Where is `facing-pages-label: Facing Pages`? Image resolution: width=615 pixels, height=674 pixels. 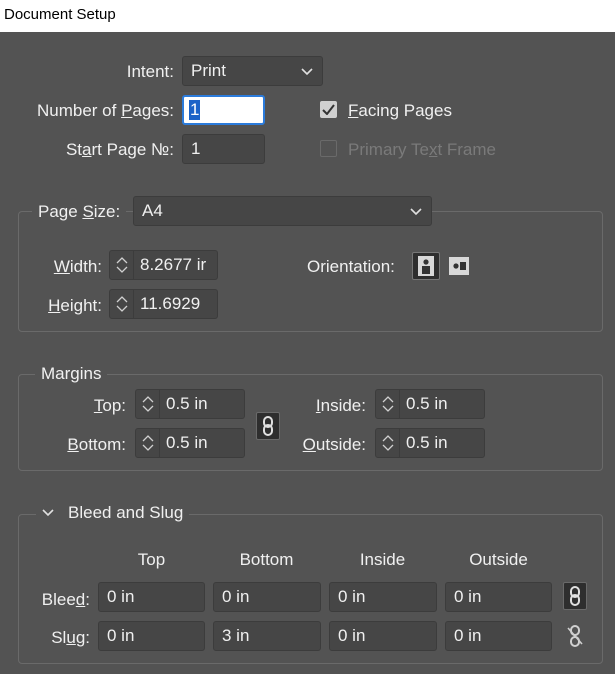
facing-pages-label: Facing Pages is located at coordinates (400, 110).